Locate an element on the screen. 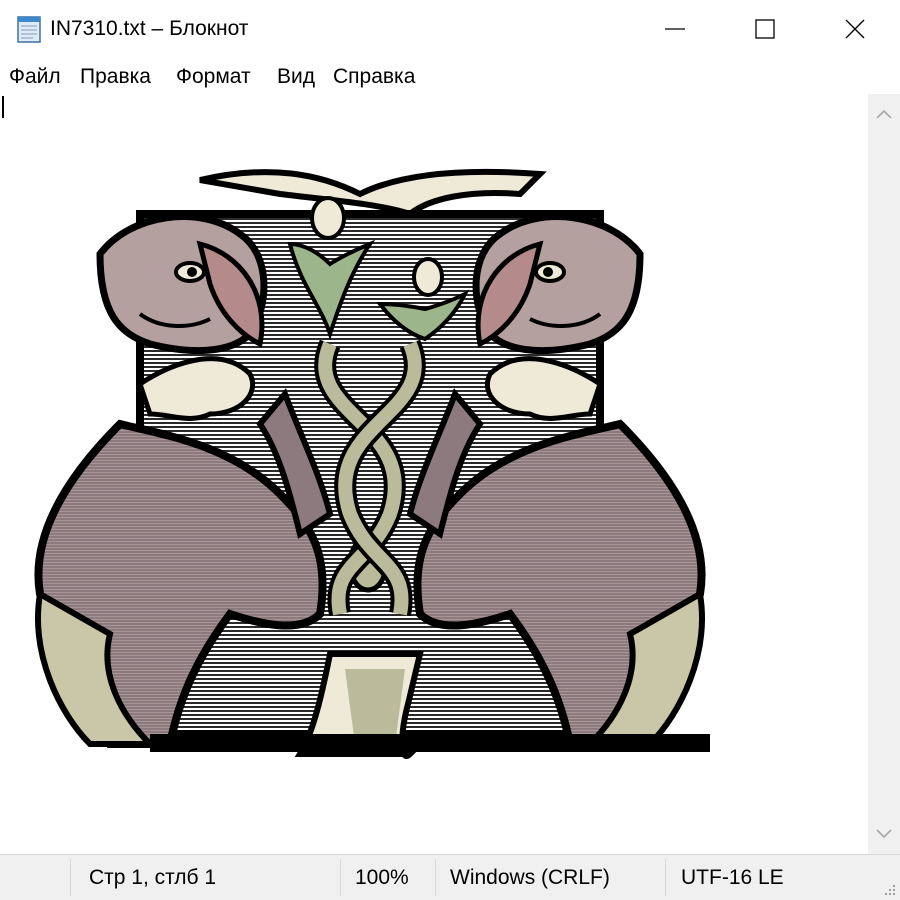 This screenshot has height=900, width=900. minimize-button is located at coordinates (675, 29).